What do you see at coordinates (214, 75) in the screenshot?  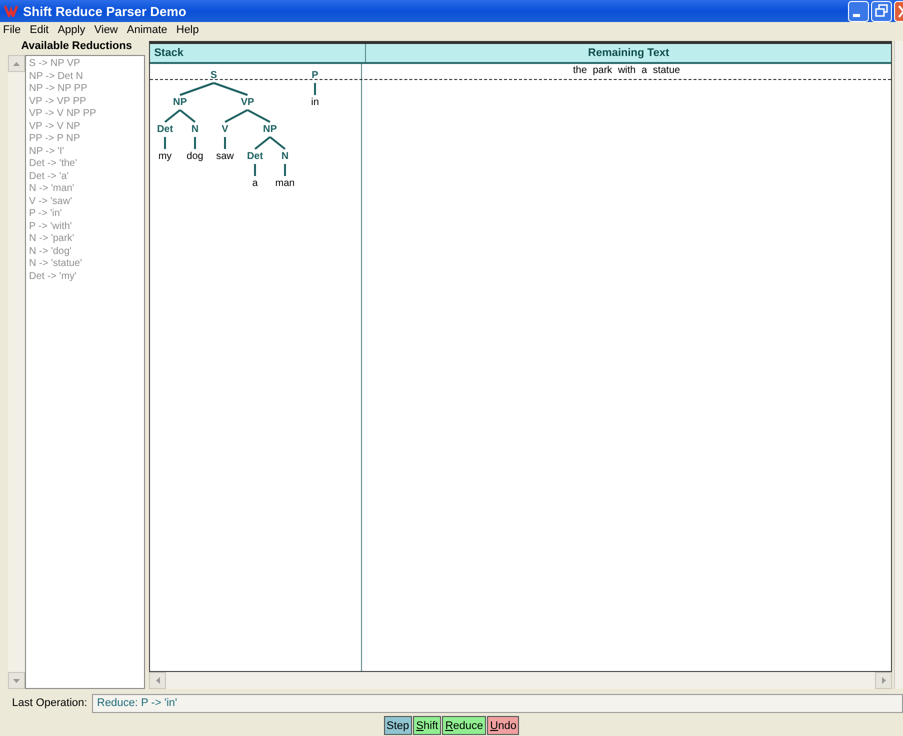 I see `tree-node-label: S` at bounding box center [214, 75].